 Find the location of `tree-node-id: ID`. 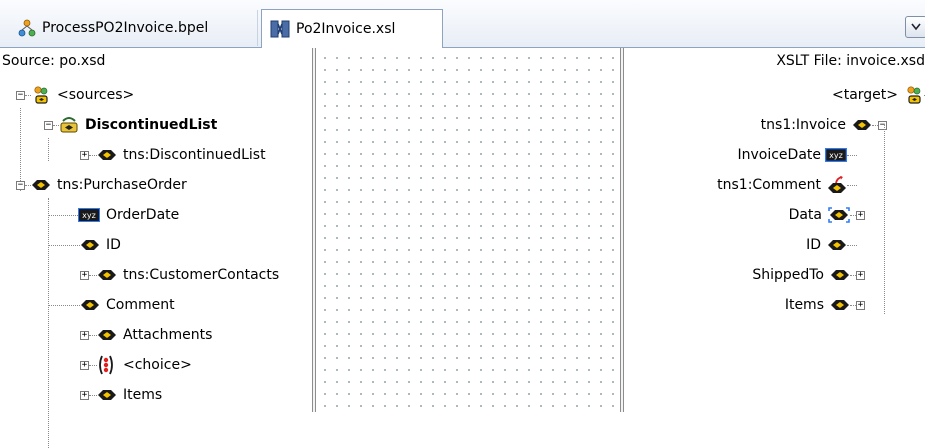

tree-node-id: ID is located at coordinates (84, 245).